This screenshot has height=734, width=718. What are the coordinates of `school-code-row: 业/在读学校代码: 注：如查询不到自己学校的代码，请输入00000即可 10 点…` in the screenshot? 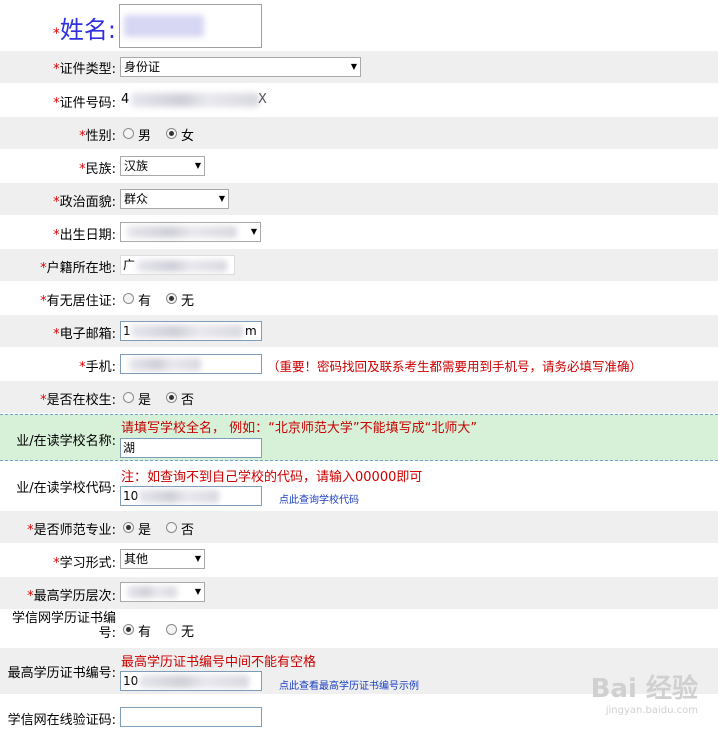 It's located at (359, 486).